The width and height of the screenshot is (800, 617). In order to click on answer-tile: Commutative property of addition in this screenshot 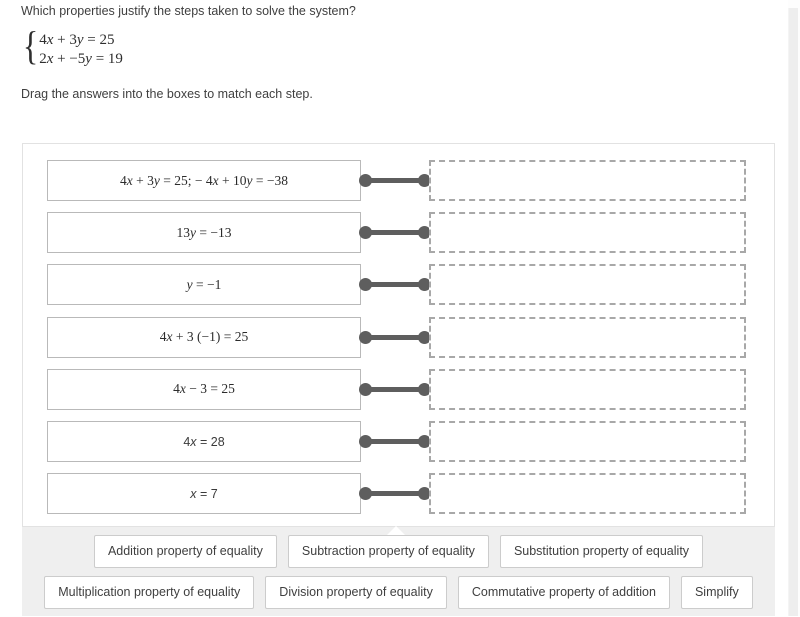, I will do `click(563, 592)`.